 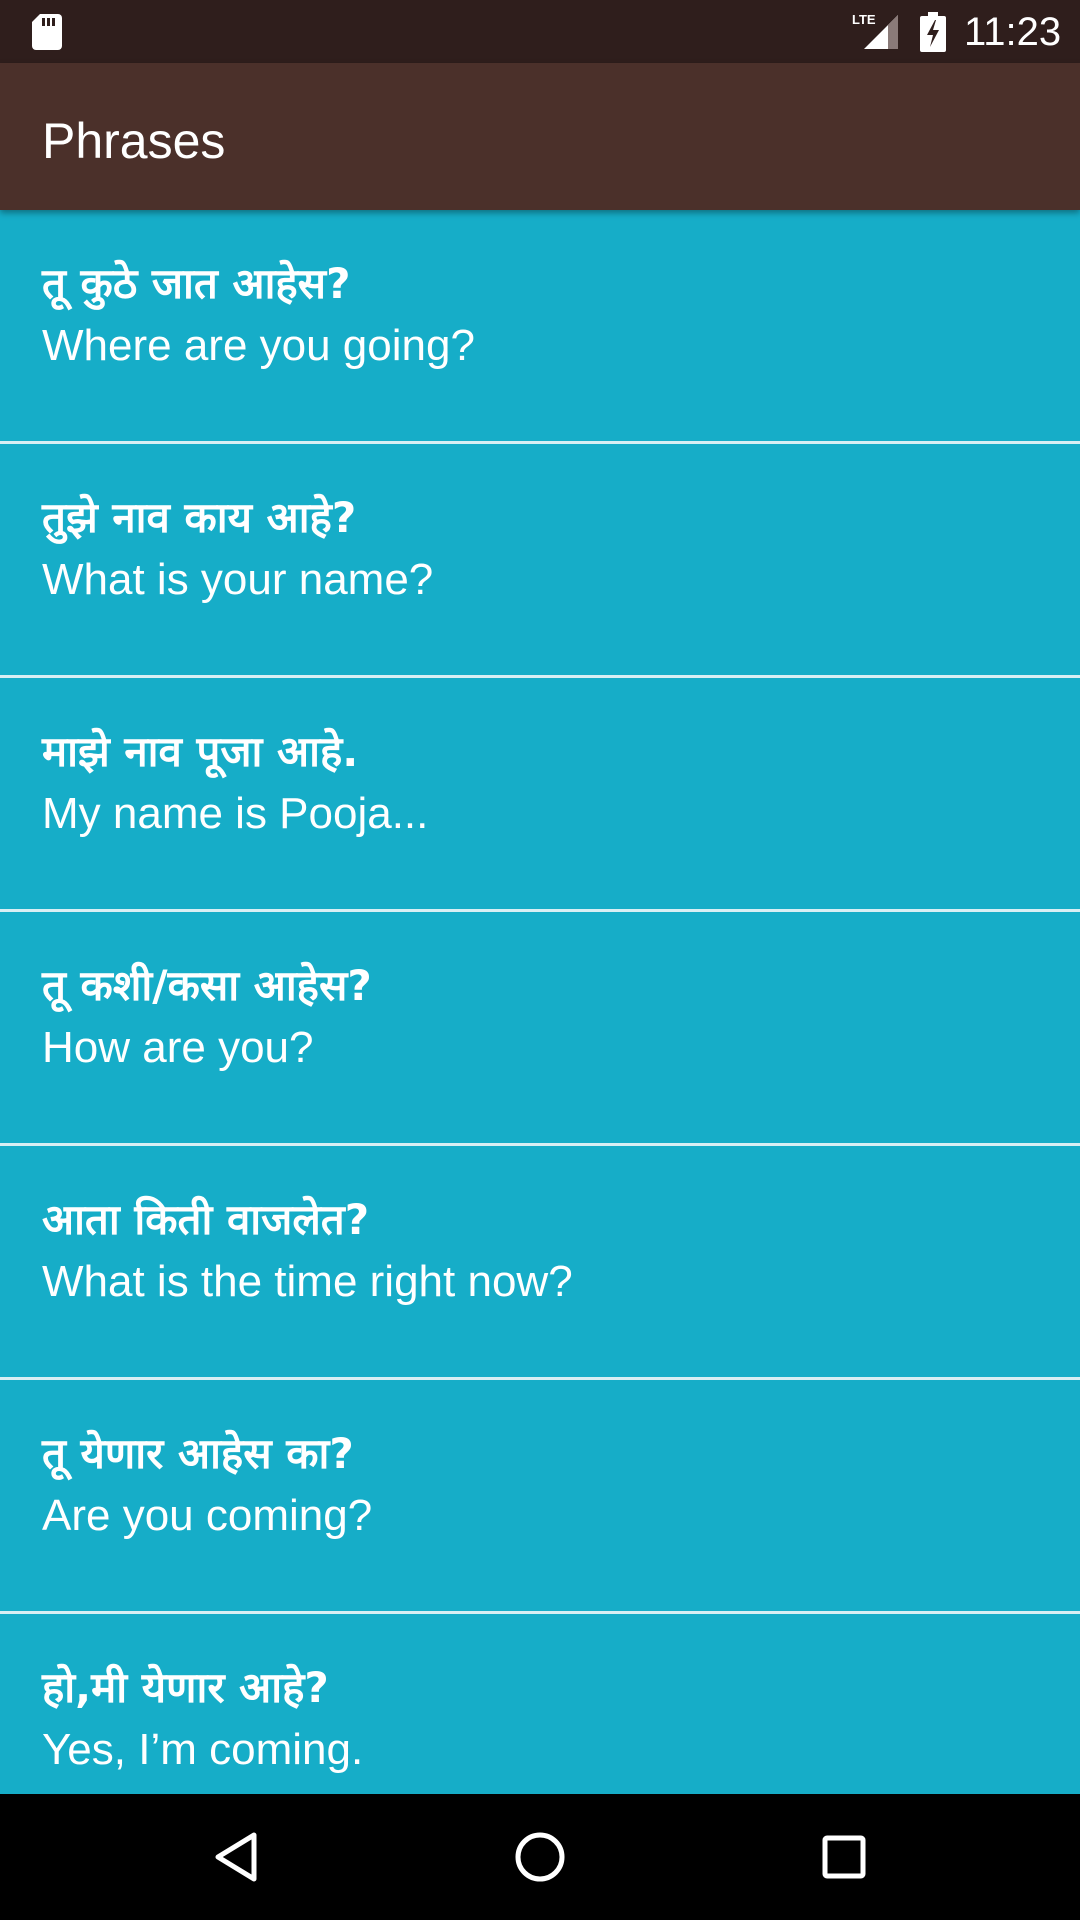 What do you see at coordinates (864, 19) in the screenshot?
I see `lte-label: LTE` at bounding box center [864, 19].